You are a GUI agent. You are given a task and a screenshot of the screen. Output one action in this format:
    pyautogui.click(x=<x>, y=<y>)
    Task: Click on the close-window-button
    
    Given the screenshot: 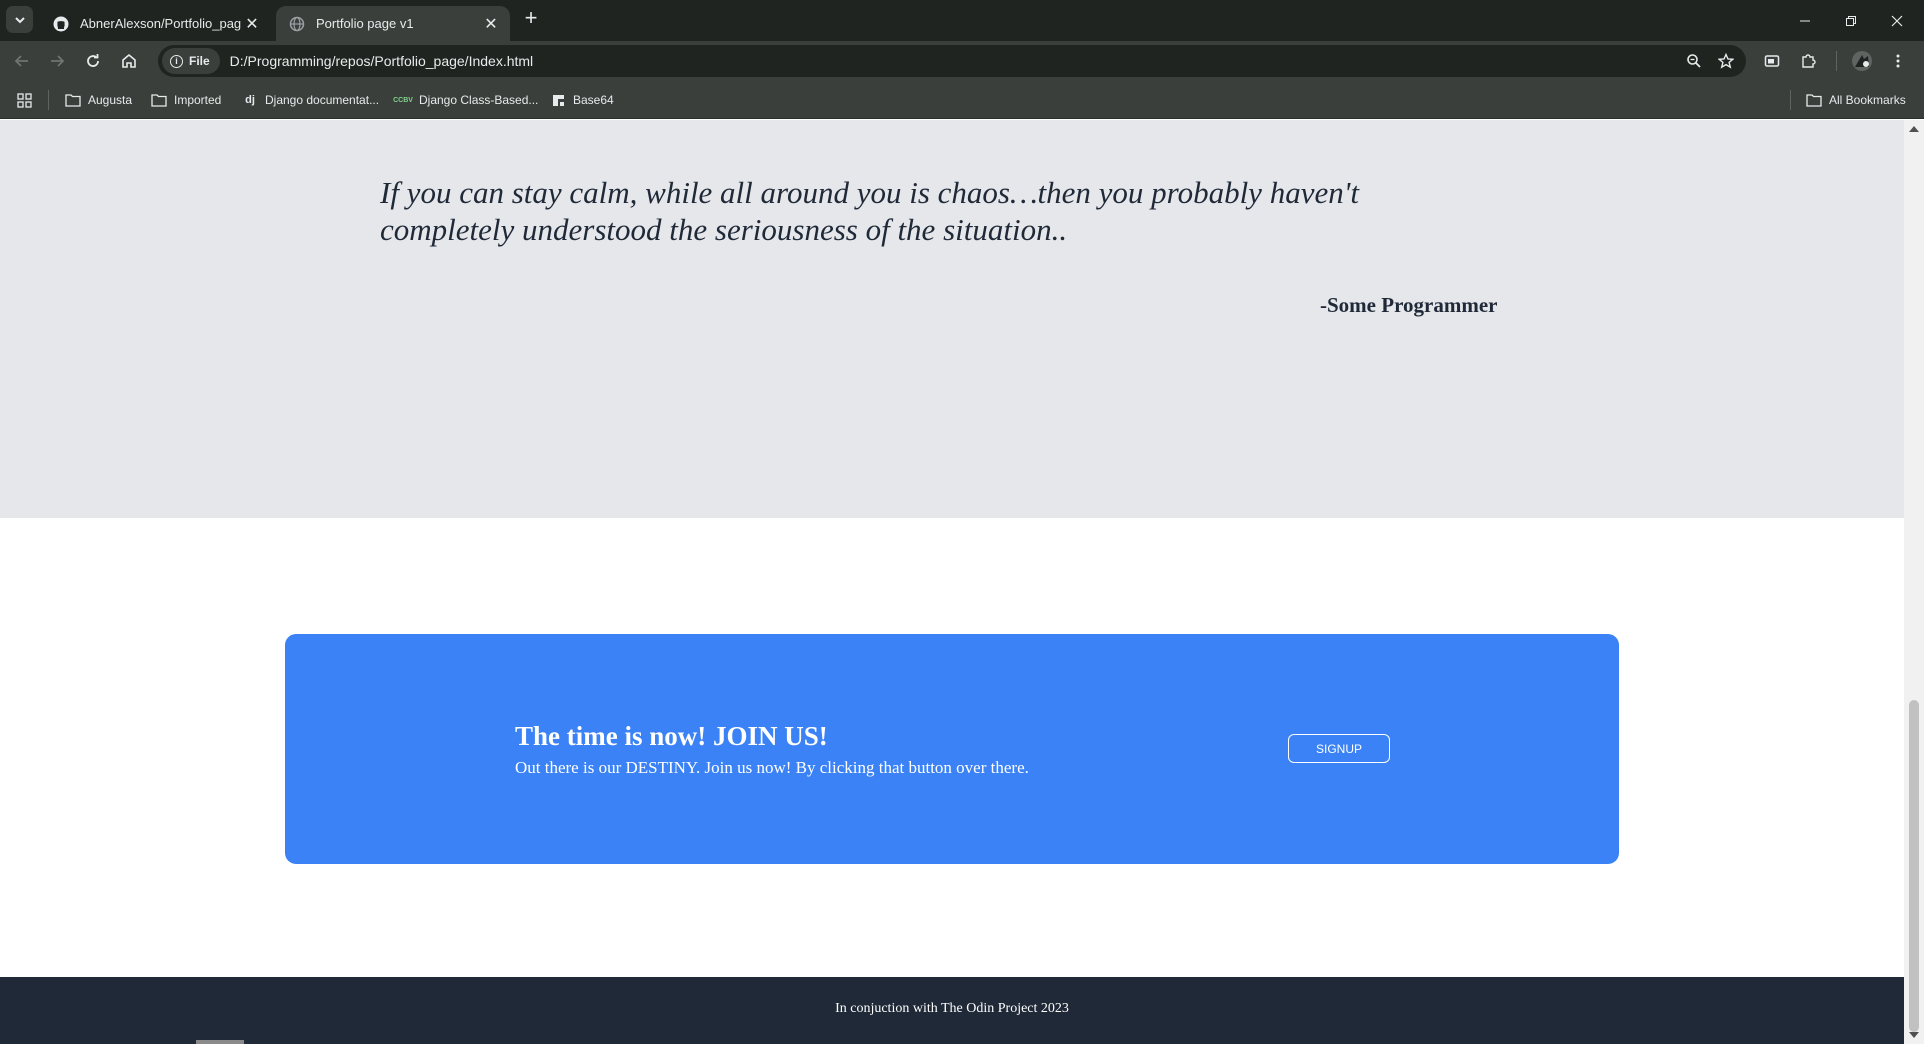 What is the action you would take?
    pyautogui.click(x=1897, y=20)
    